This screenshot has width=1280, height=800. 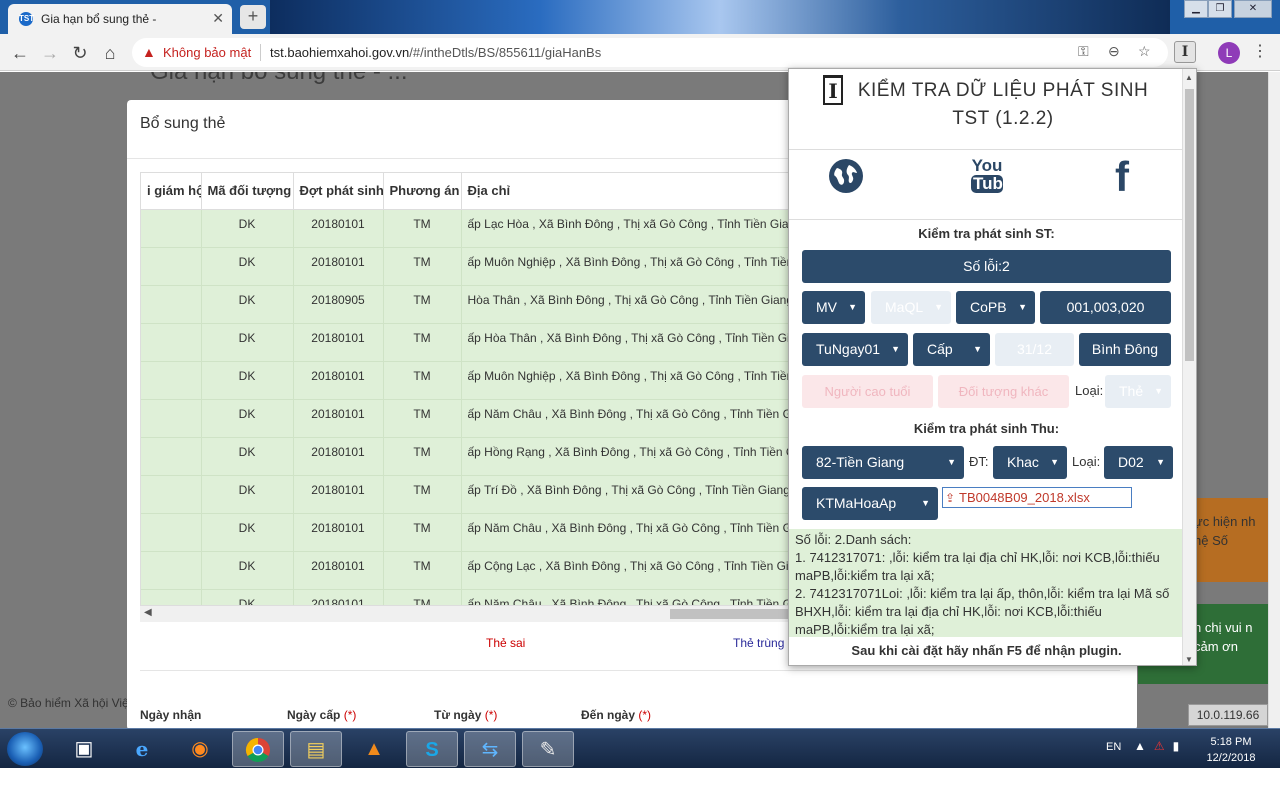 I want to click on tray-icons: ▲⚠▮, so click(x=1160, y=746).